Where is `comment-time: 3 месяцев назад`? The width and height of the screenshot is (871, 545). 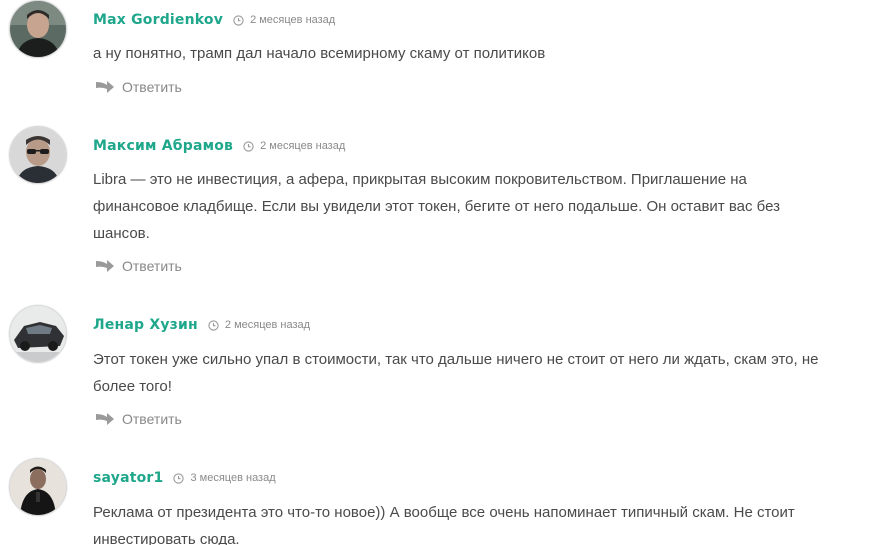 comment-time: 3 месяцев назад is located at coordinates (224, 478).